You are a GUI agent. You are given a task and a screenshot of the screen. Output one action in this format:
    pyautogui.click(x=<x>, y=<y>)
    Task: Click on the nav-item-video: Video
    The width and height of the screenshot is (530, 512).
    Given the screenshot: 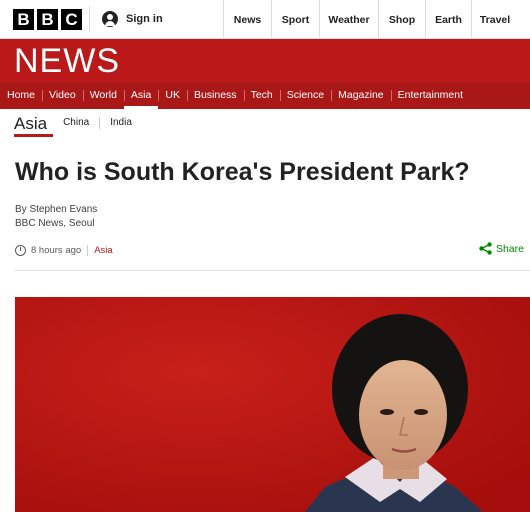 What is the action you would take?
    pyautogui.click(x=62, y=95)
    